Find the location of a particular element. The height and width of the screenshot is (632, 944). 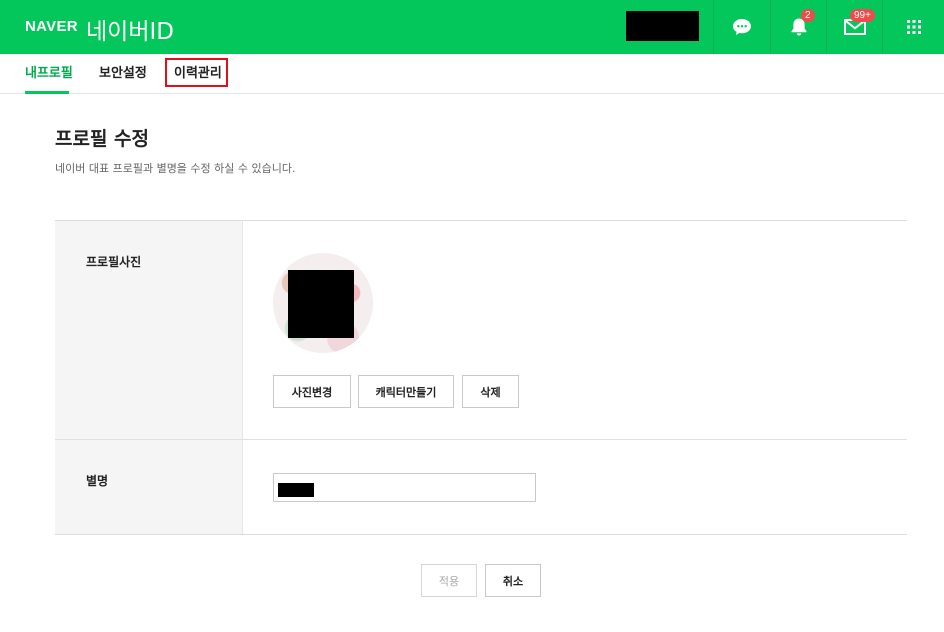

tab-bar: 내프로필 보안설정 이력관리 is located at coordinates (472, 74).